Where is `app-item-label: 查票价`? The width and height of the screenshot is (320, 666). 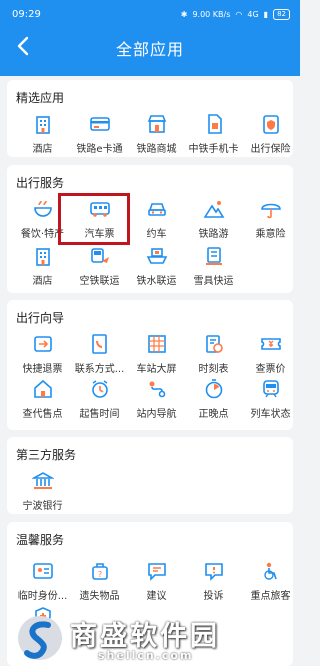
app-item-label: 查票价 is located at coordinates (270, 369).